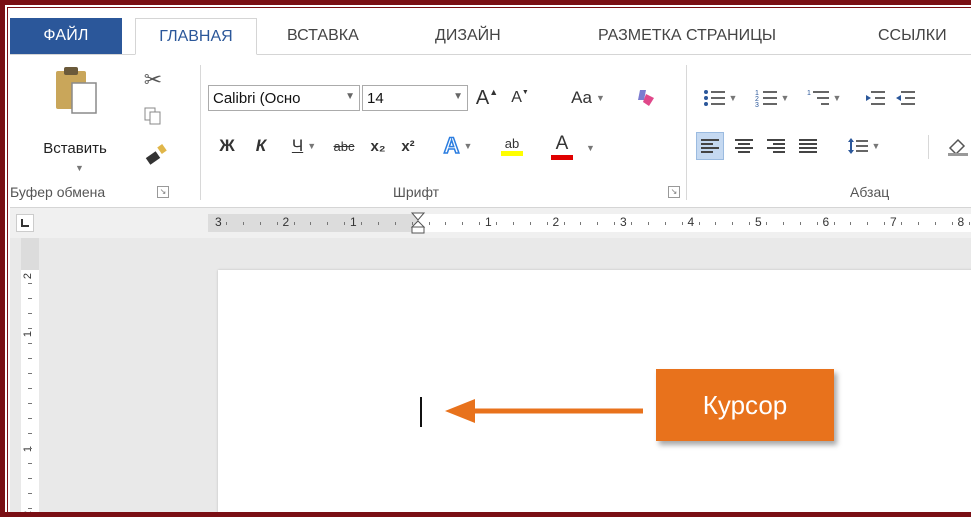 This screenshot has height=517, width=971. I want to click on text-effects-button: A ▼, so click(458, 145).